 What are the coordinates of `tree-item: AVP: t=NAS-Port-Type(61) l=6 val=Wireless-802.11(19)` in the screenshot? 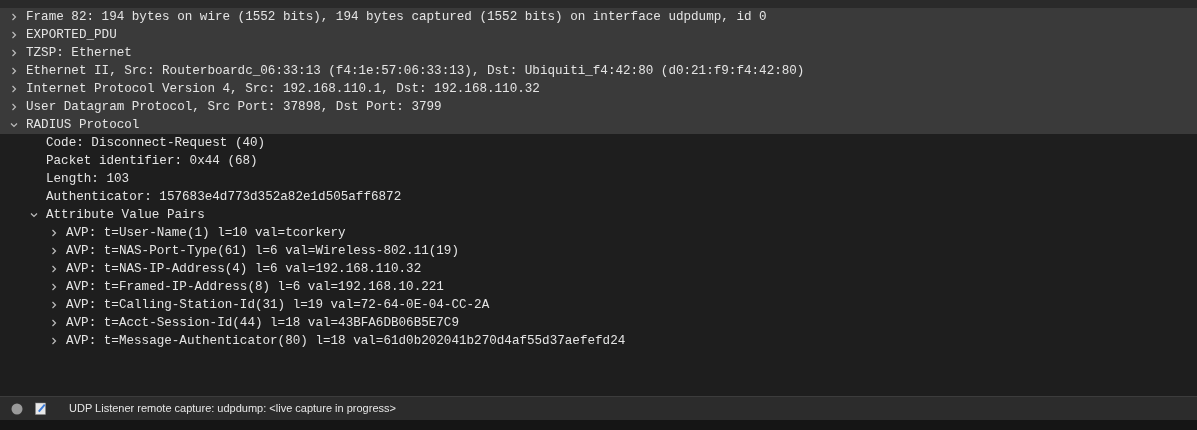 It's located at (262, 251).